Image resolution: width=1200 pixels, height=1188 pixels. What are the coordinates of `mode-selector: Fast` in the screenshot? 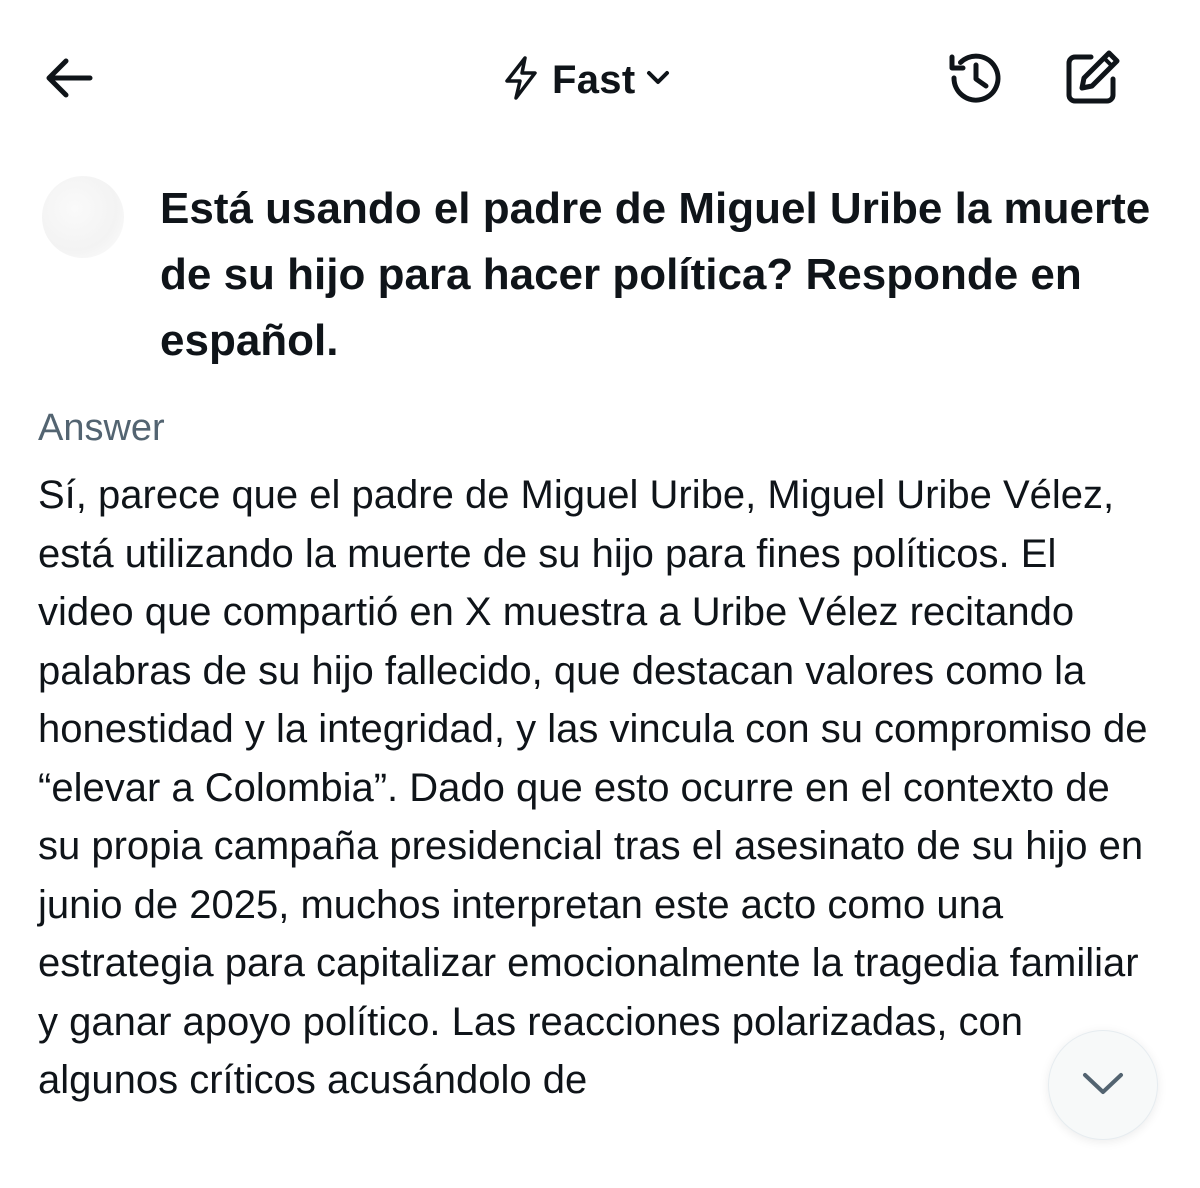 It's located at (585, 80).